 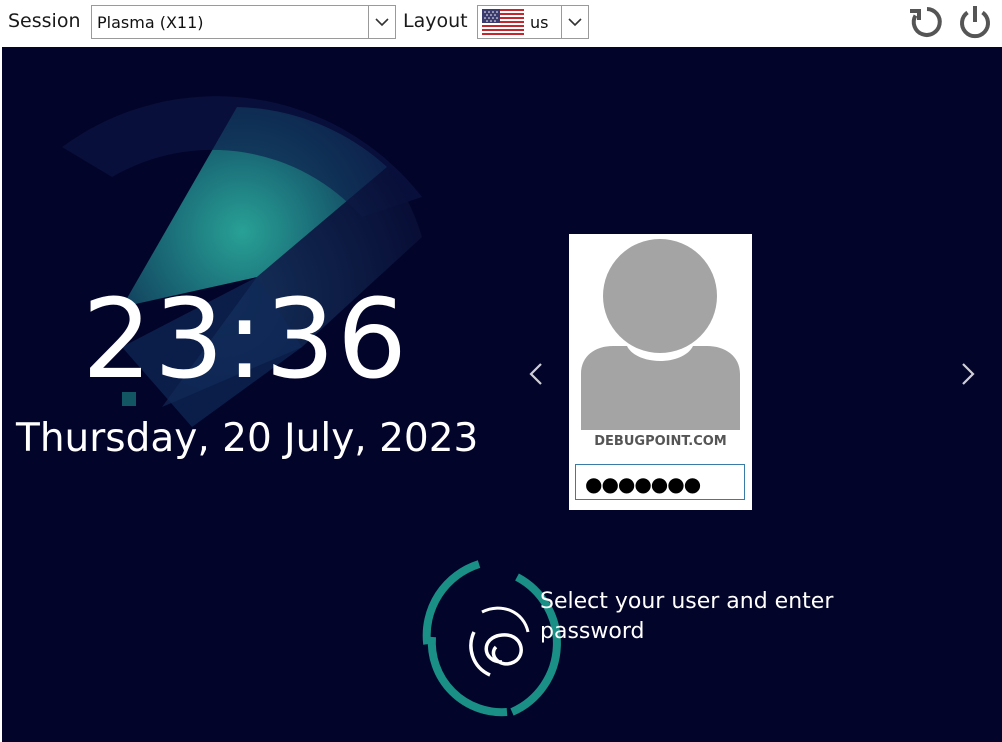 I want to click on top-bar: Session Plasma (X11) Layout us, so click(x=501, y=23).